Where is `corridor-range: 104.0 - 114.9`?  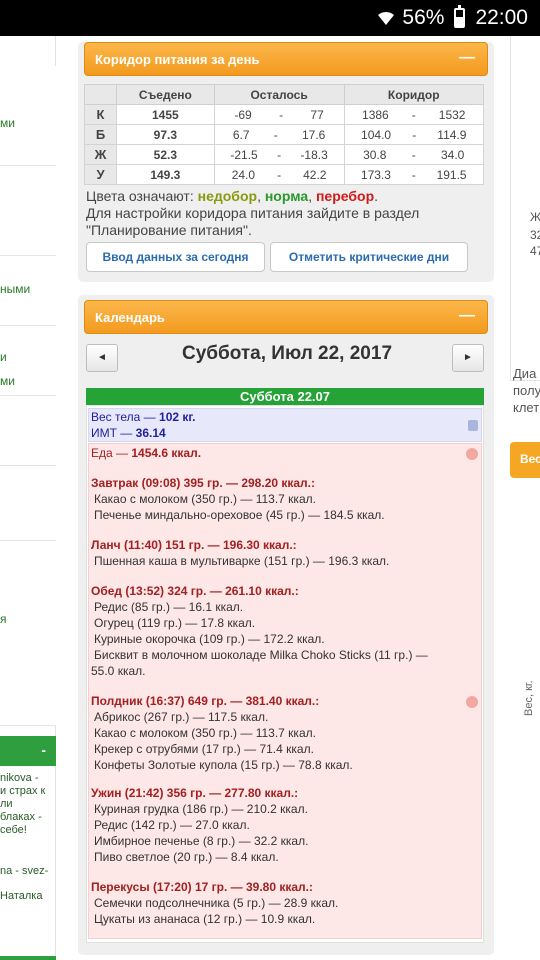 corridor-range: 104.0 - 114.9 is located at coordinates (413, 134).